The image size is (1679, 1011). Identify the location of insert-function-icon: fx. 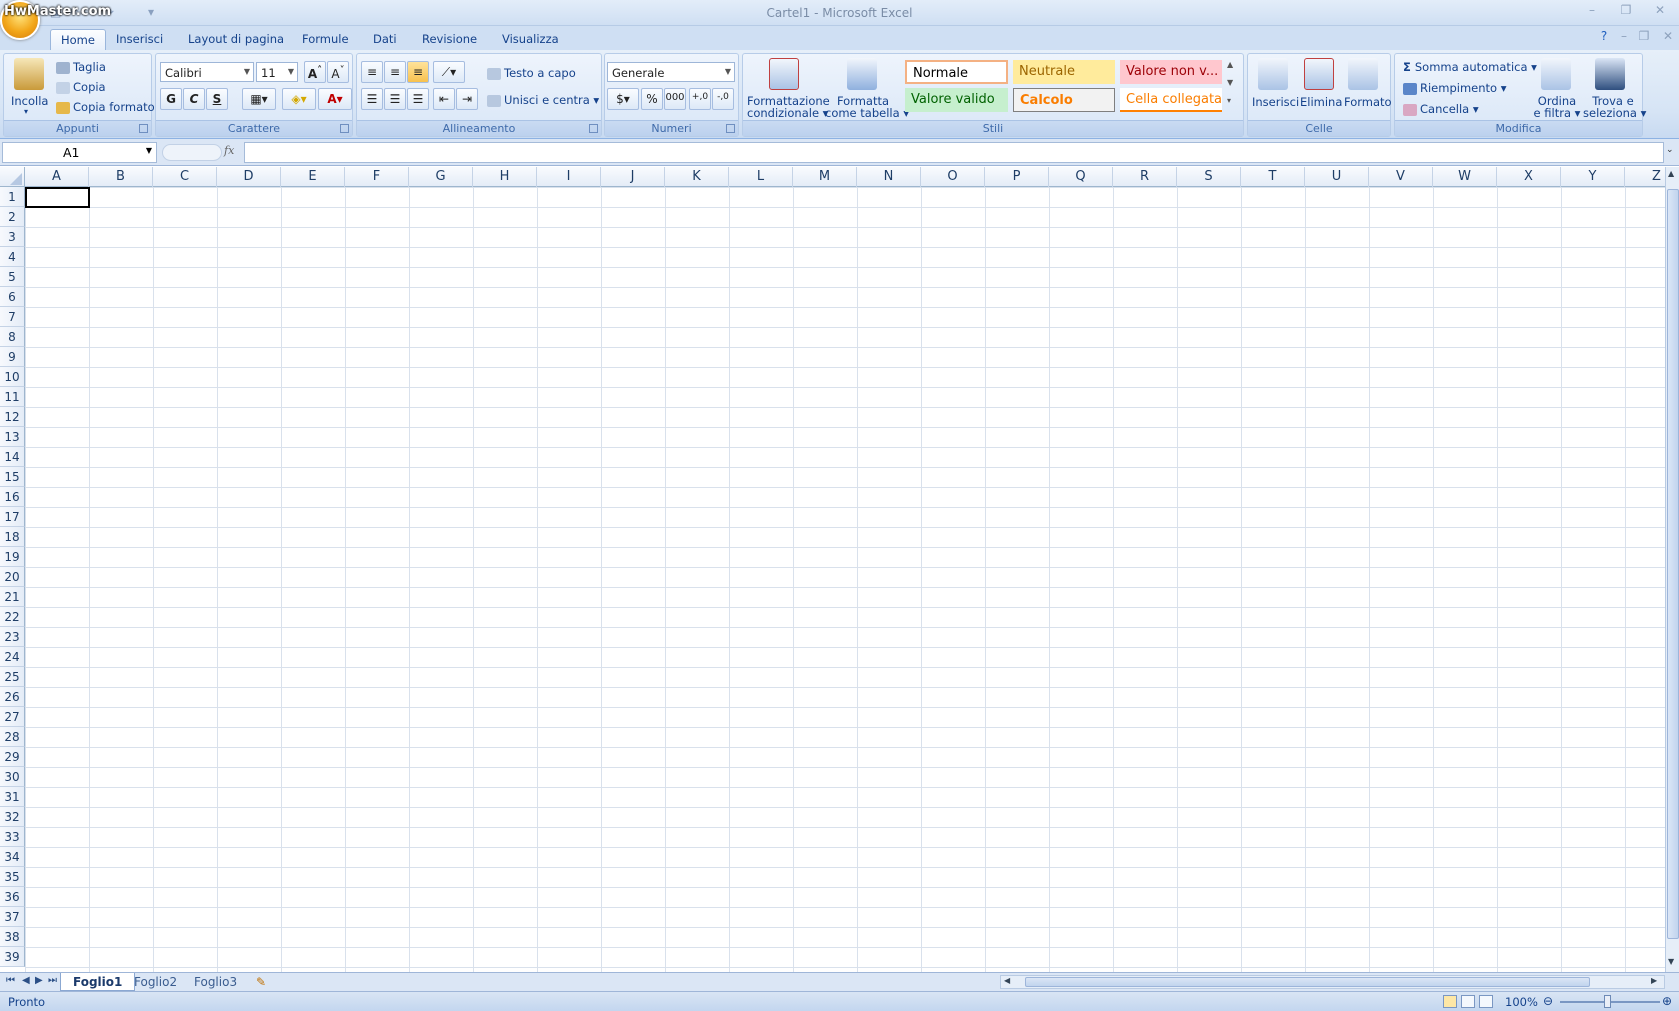
(229, 150).